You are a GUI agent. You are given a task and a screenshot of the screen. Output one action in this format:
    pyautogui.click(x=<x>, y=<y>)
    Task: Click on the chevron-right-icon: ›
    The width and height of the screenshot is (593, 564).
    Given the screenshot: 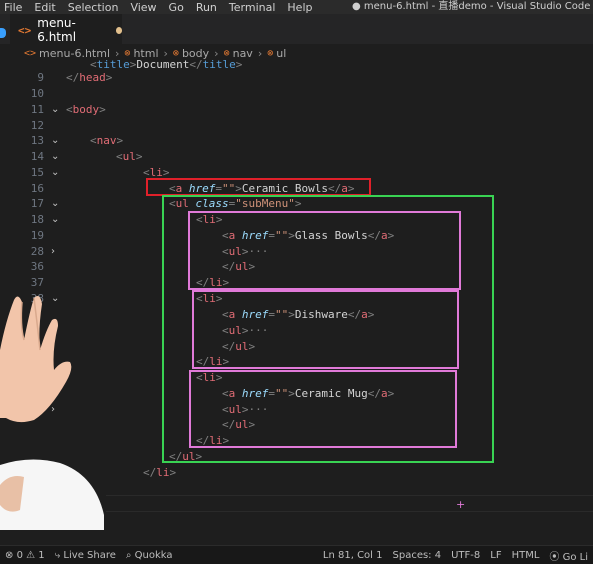 What is the action you would take?
    pyautogui.click(x=260, y=53)
    